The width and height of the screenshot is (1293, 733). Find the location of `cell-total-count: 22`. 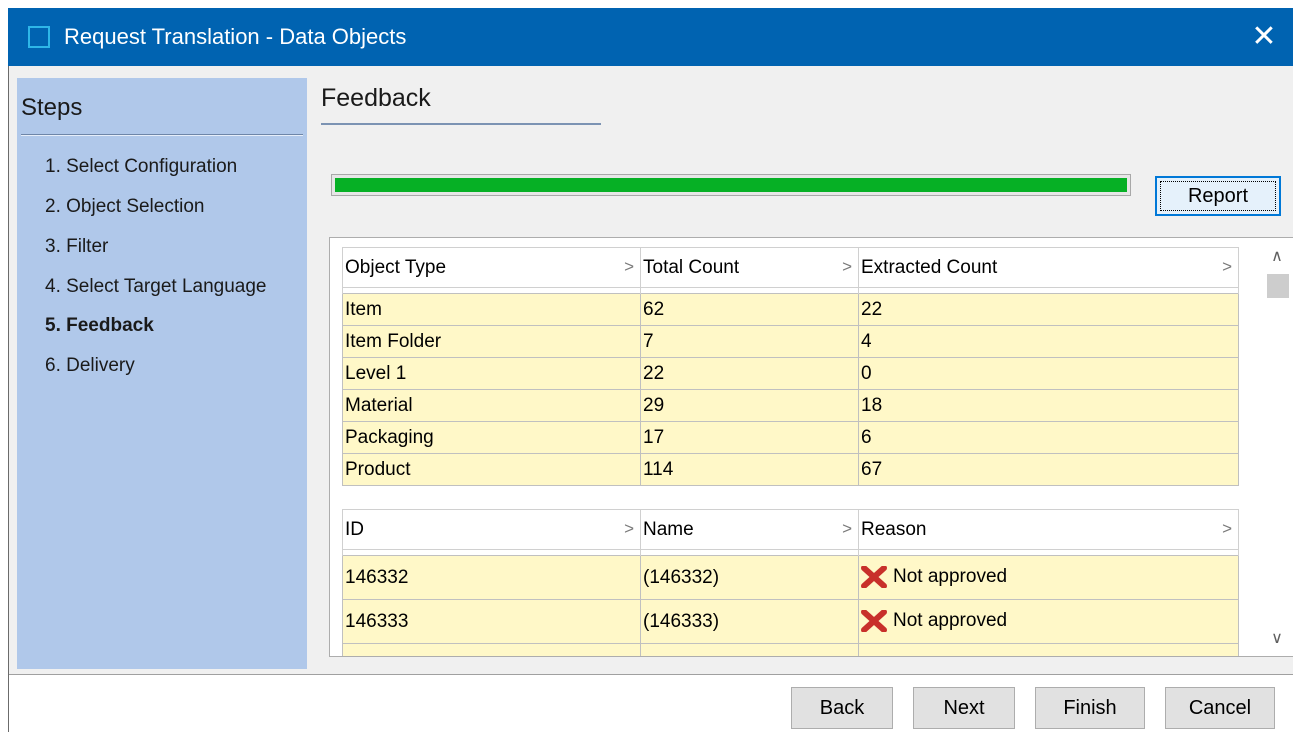

cell-total-count: 22 is located at coordinates (749, 373).